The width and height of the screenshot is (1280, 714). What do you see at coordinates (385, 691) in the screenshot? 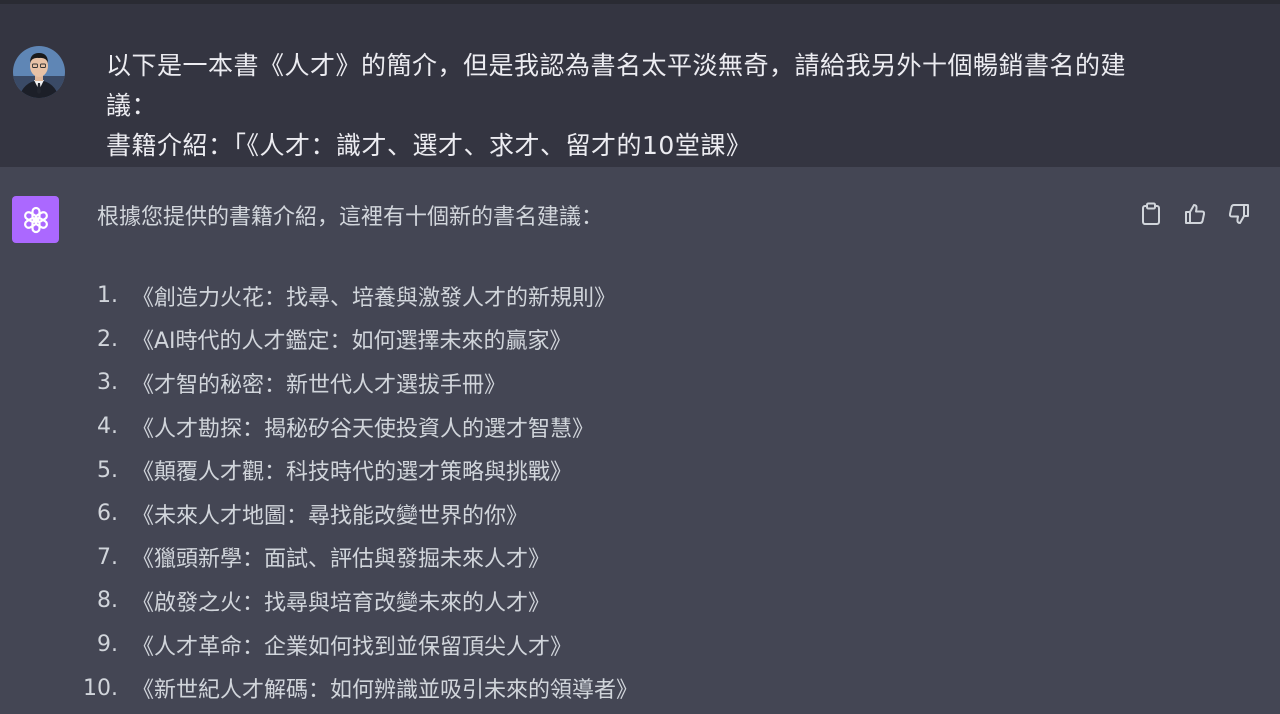
I see `list-item-title: 《新世紀人才解碼：如何辨識並吸引未來的領導者》` at bounding box center [385, 691].